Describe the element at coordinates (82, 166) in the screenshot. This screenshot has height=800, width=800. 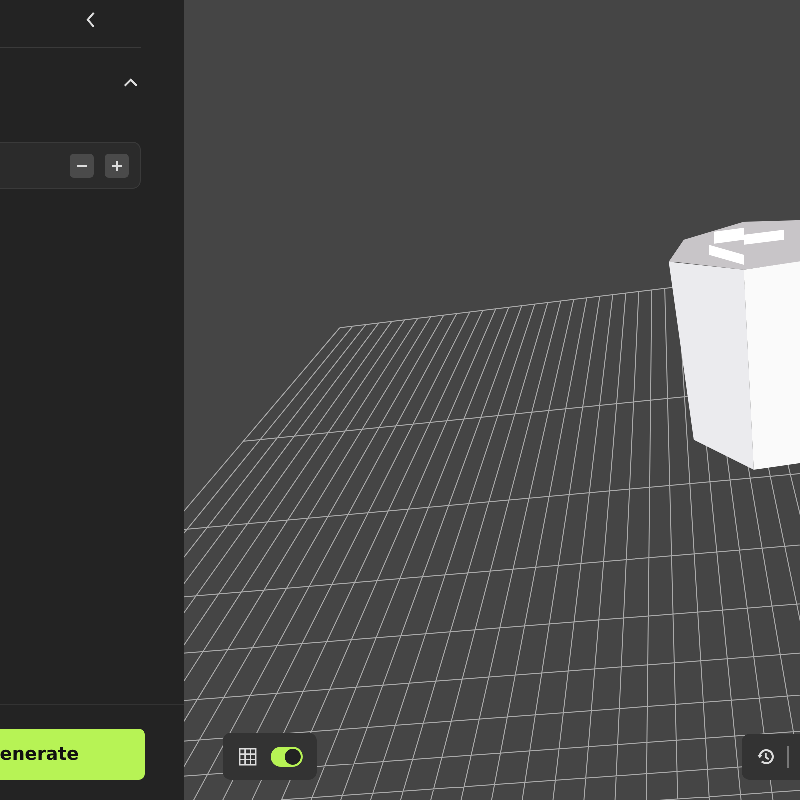
I see `decrement-button` at that location.